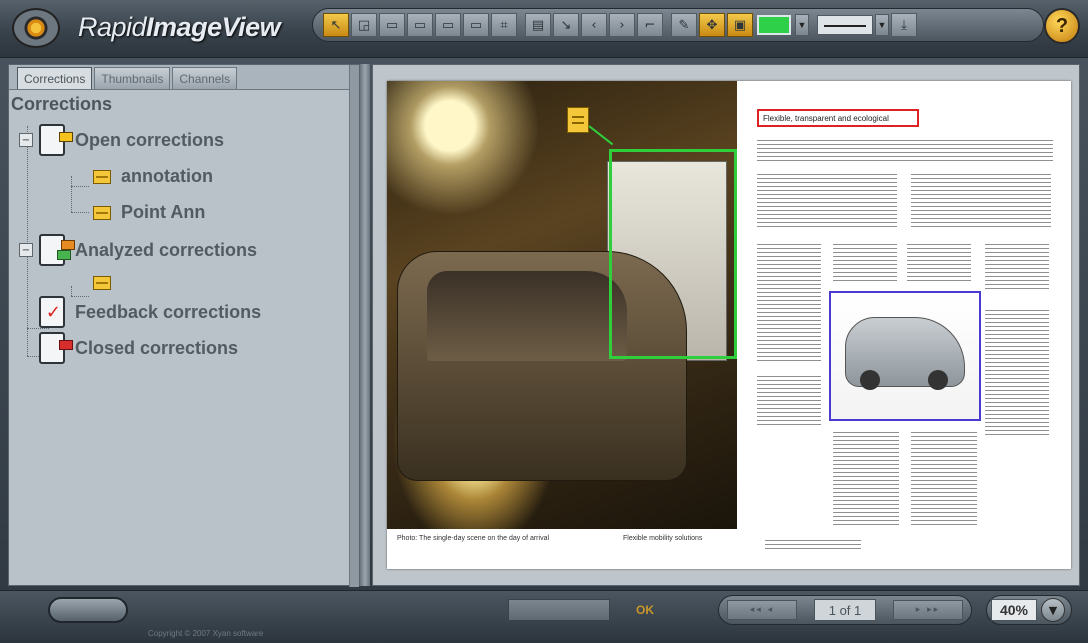 The image size is (1088, 643). Describe the element at coordinates (740, 25) in the screenshot. I see `note-tool-icon: ▣` at that location.